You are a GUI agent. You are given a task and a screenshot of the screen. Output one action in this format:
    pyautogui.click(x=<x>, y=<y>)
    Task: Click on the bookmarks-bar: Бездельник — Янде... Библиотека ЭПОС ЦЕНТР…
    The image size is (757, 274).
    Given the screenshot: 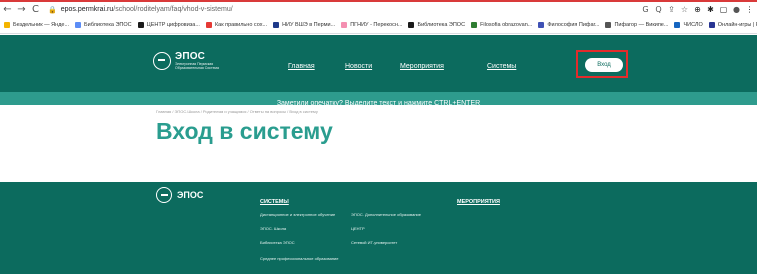 What is the action you would take?
    pyautogui.click(x=378, y=25)
    